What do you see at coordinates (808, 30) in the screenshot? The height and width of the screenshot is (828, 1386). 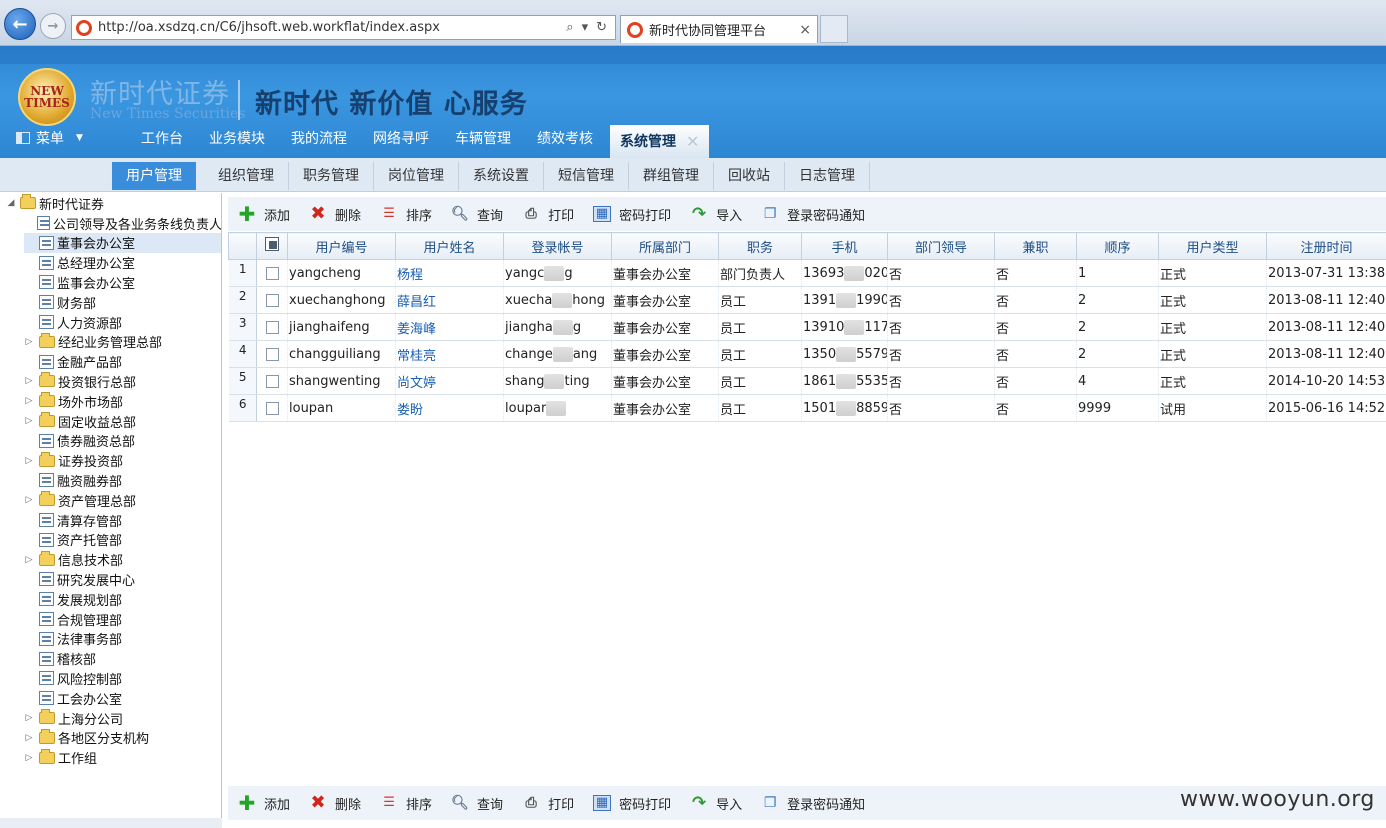 I see `close-tab-icon: ×` at bounding box center [808, 30].